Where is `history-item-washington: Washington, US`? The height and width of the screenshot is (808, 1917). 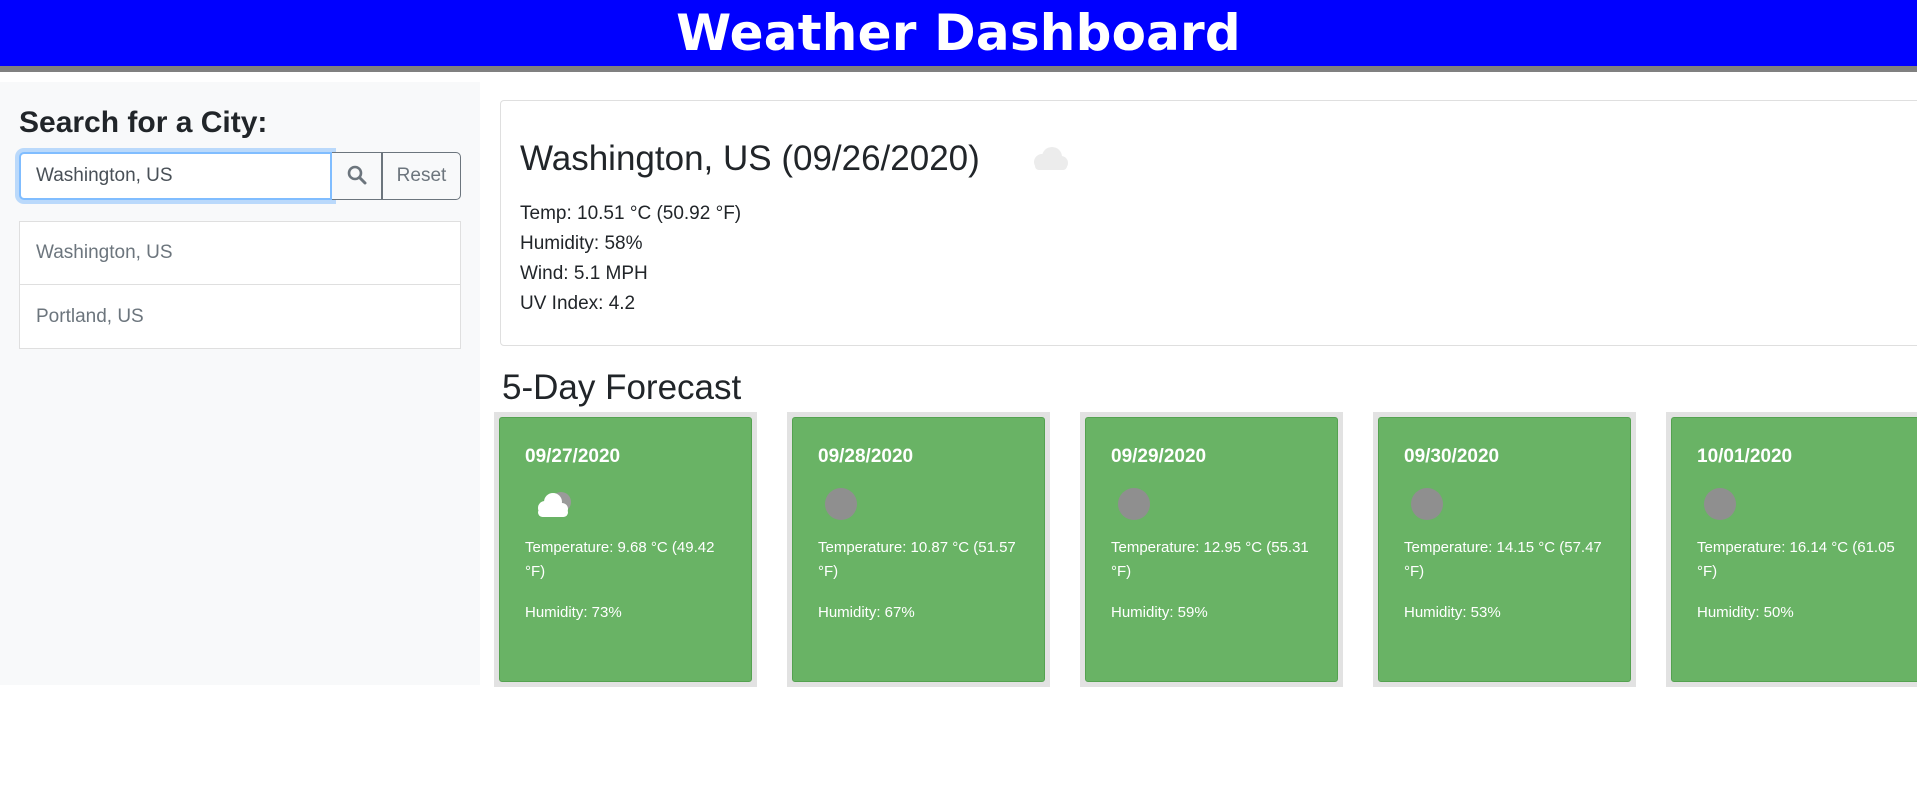 history-item-washington: Washington, US is located at coordinates (240, 253).